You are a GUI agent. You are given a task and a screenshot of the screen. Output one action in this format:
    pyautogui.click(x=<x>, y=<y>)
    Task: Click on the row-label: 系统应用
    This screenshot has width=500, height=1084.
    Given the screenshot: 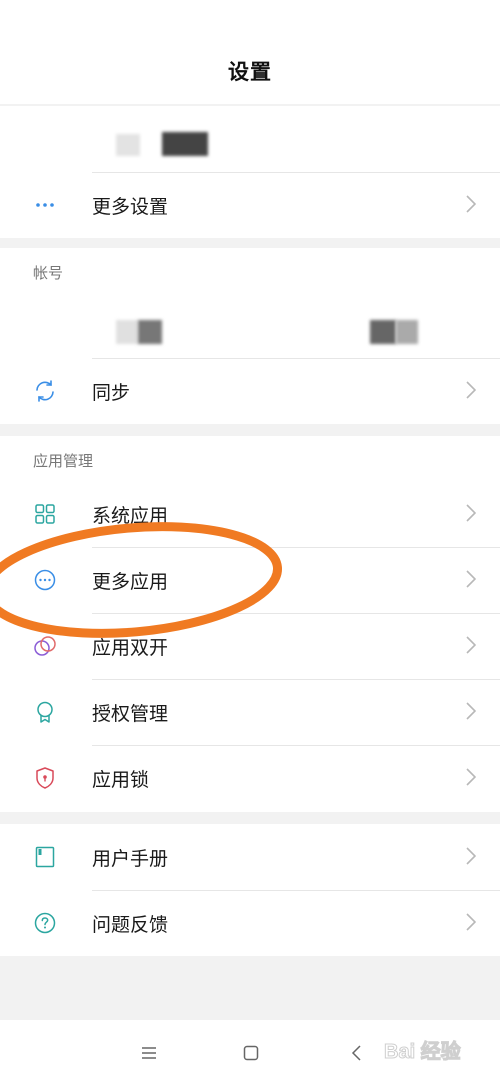 What is the action you would take?
    pyautogui.click(x=130, y=516)
    